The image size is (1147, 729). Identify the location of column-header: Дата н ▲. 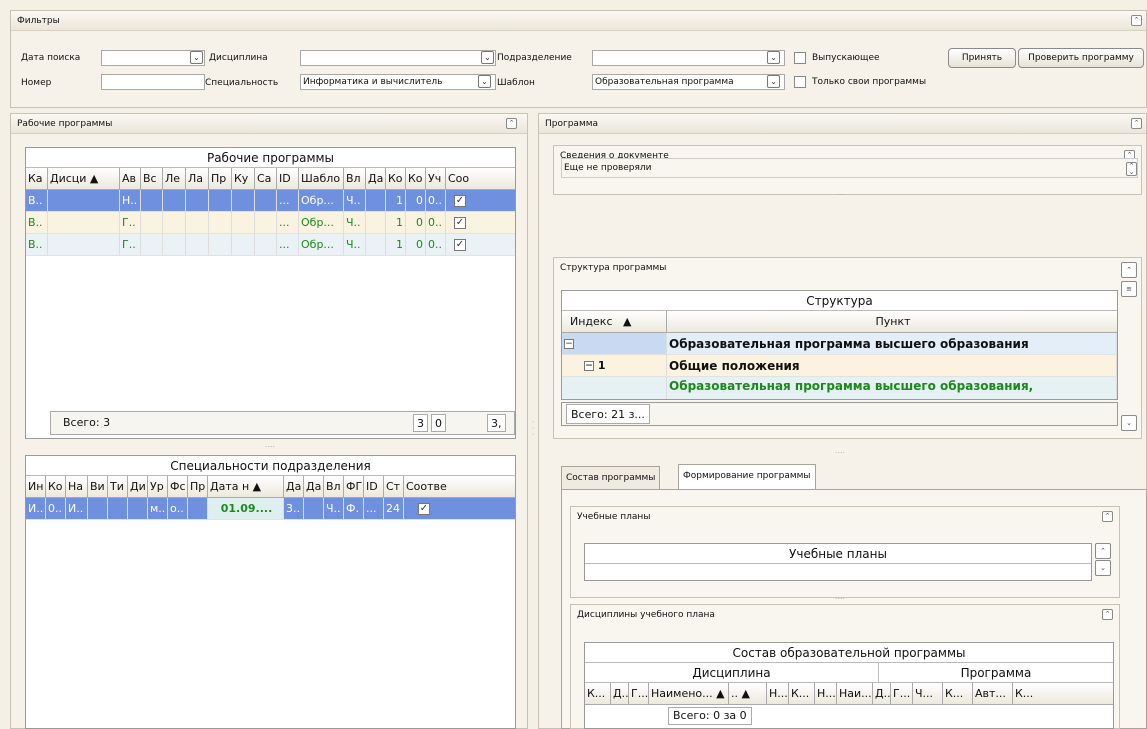
(246, 486).